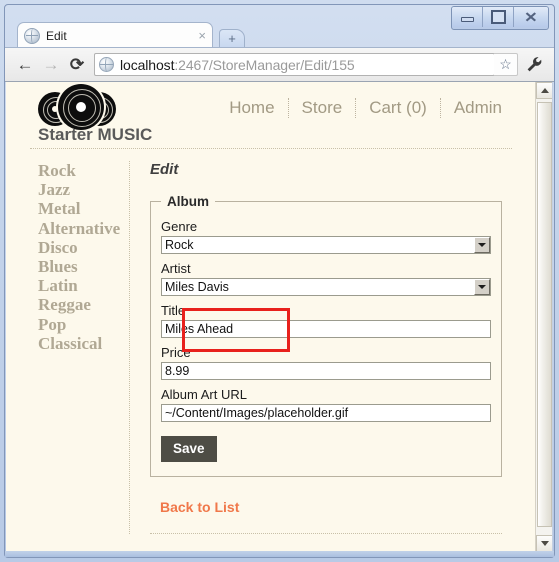  I want to click on title-input, so click(326, 329).